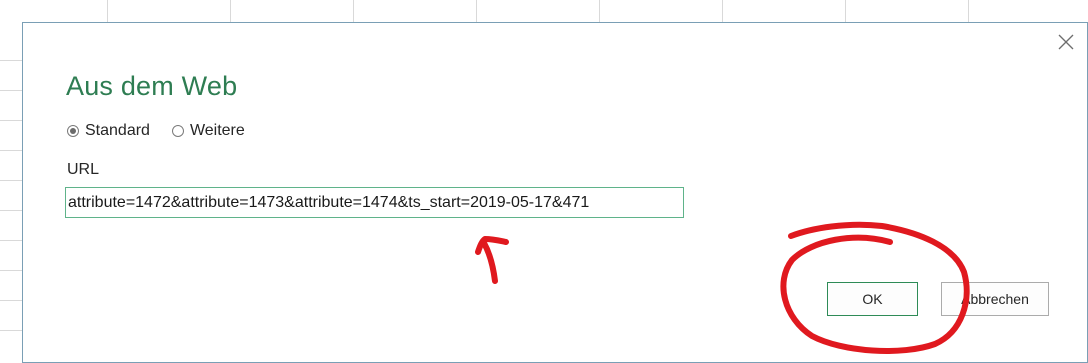 The width and height of the screenshot is (1088, 363). What do you see at coordinates (217, 130) in the screenshot?
I see `radio-advanced-label: Weitere` at bounding box center [217, 130].